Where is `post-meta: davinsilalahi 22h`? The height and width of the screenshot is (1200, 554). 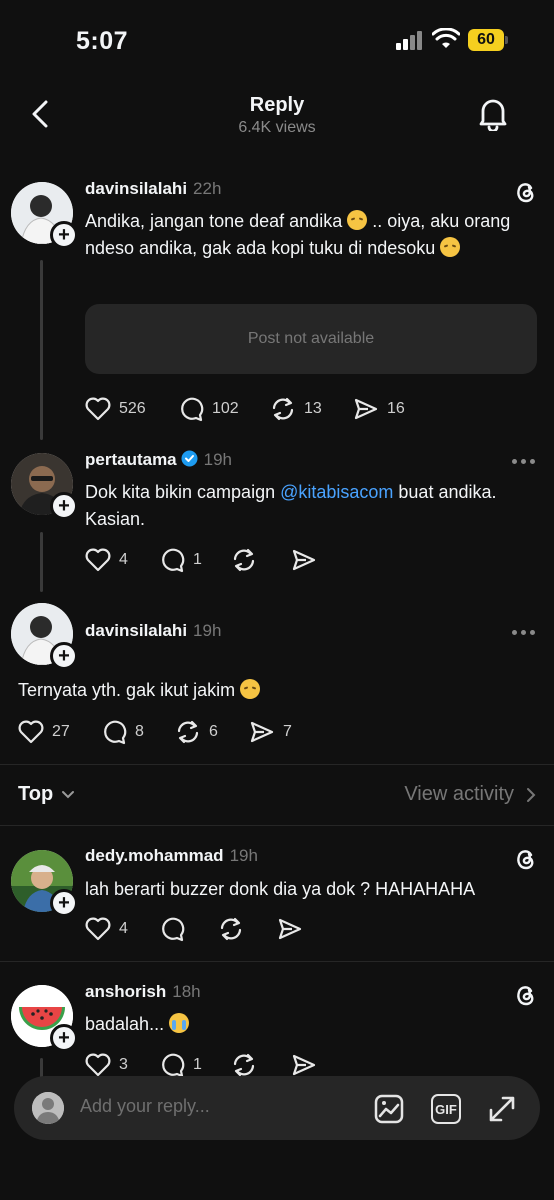
post-meta: davinsilalahi 22h is located at coordinates (153, 189).